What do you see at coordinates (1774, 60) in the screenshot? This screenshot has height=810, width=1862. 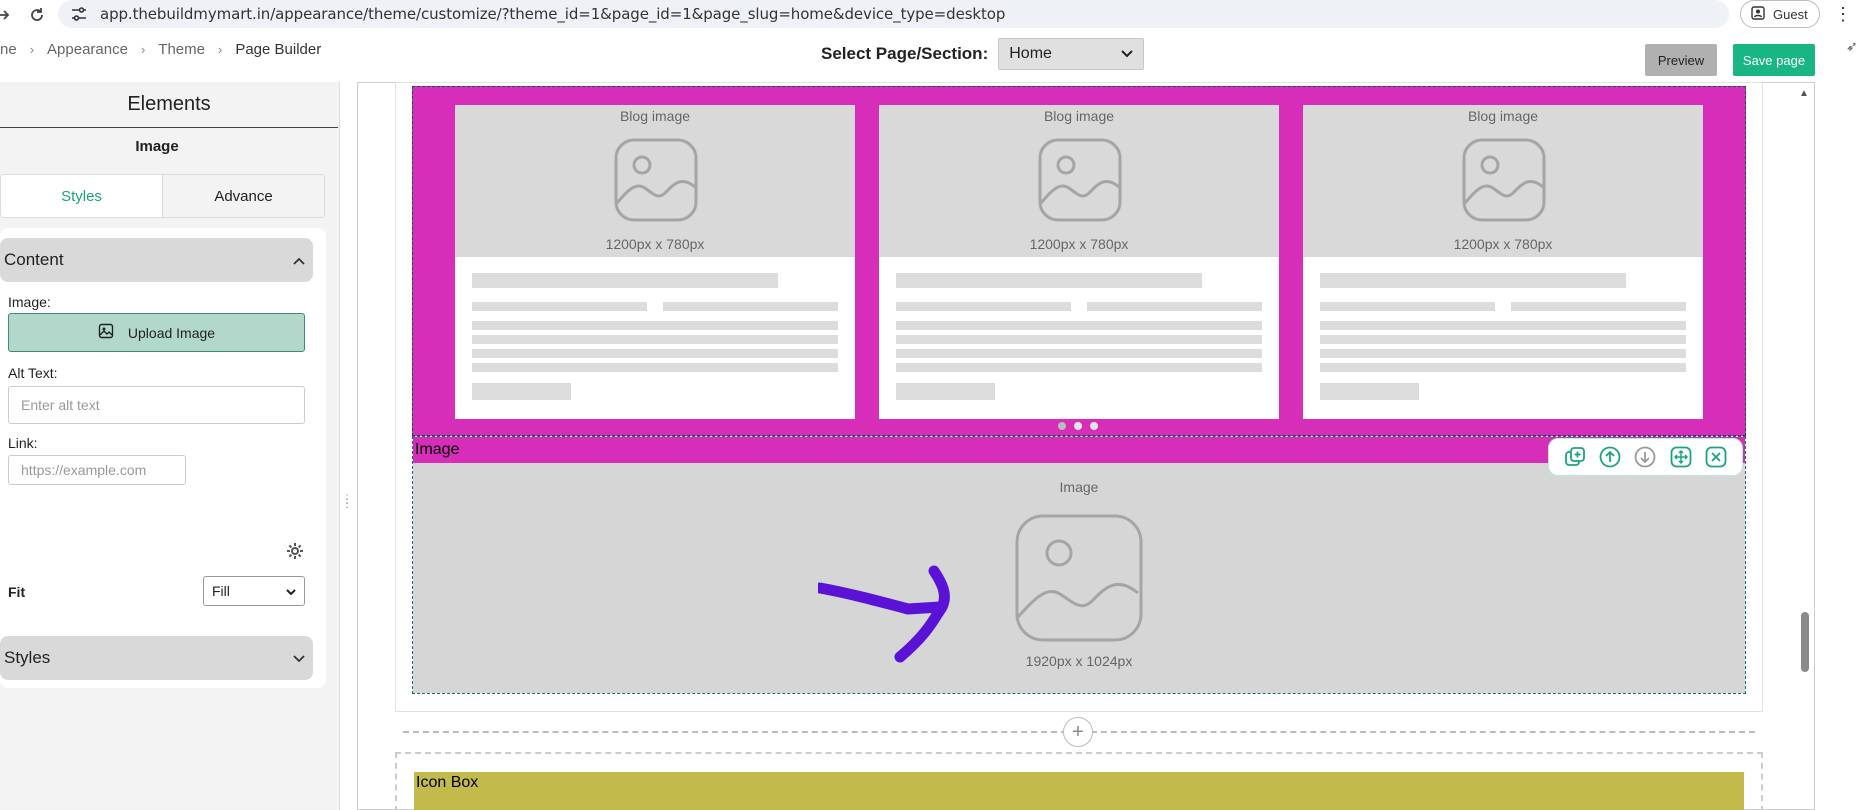 I see `save-page-button: Save page` at bounding box center [1774, 60].